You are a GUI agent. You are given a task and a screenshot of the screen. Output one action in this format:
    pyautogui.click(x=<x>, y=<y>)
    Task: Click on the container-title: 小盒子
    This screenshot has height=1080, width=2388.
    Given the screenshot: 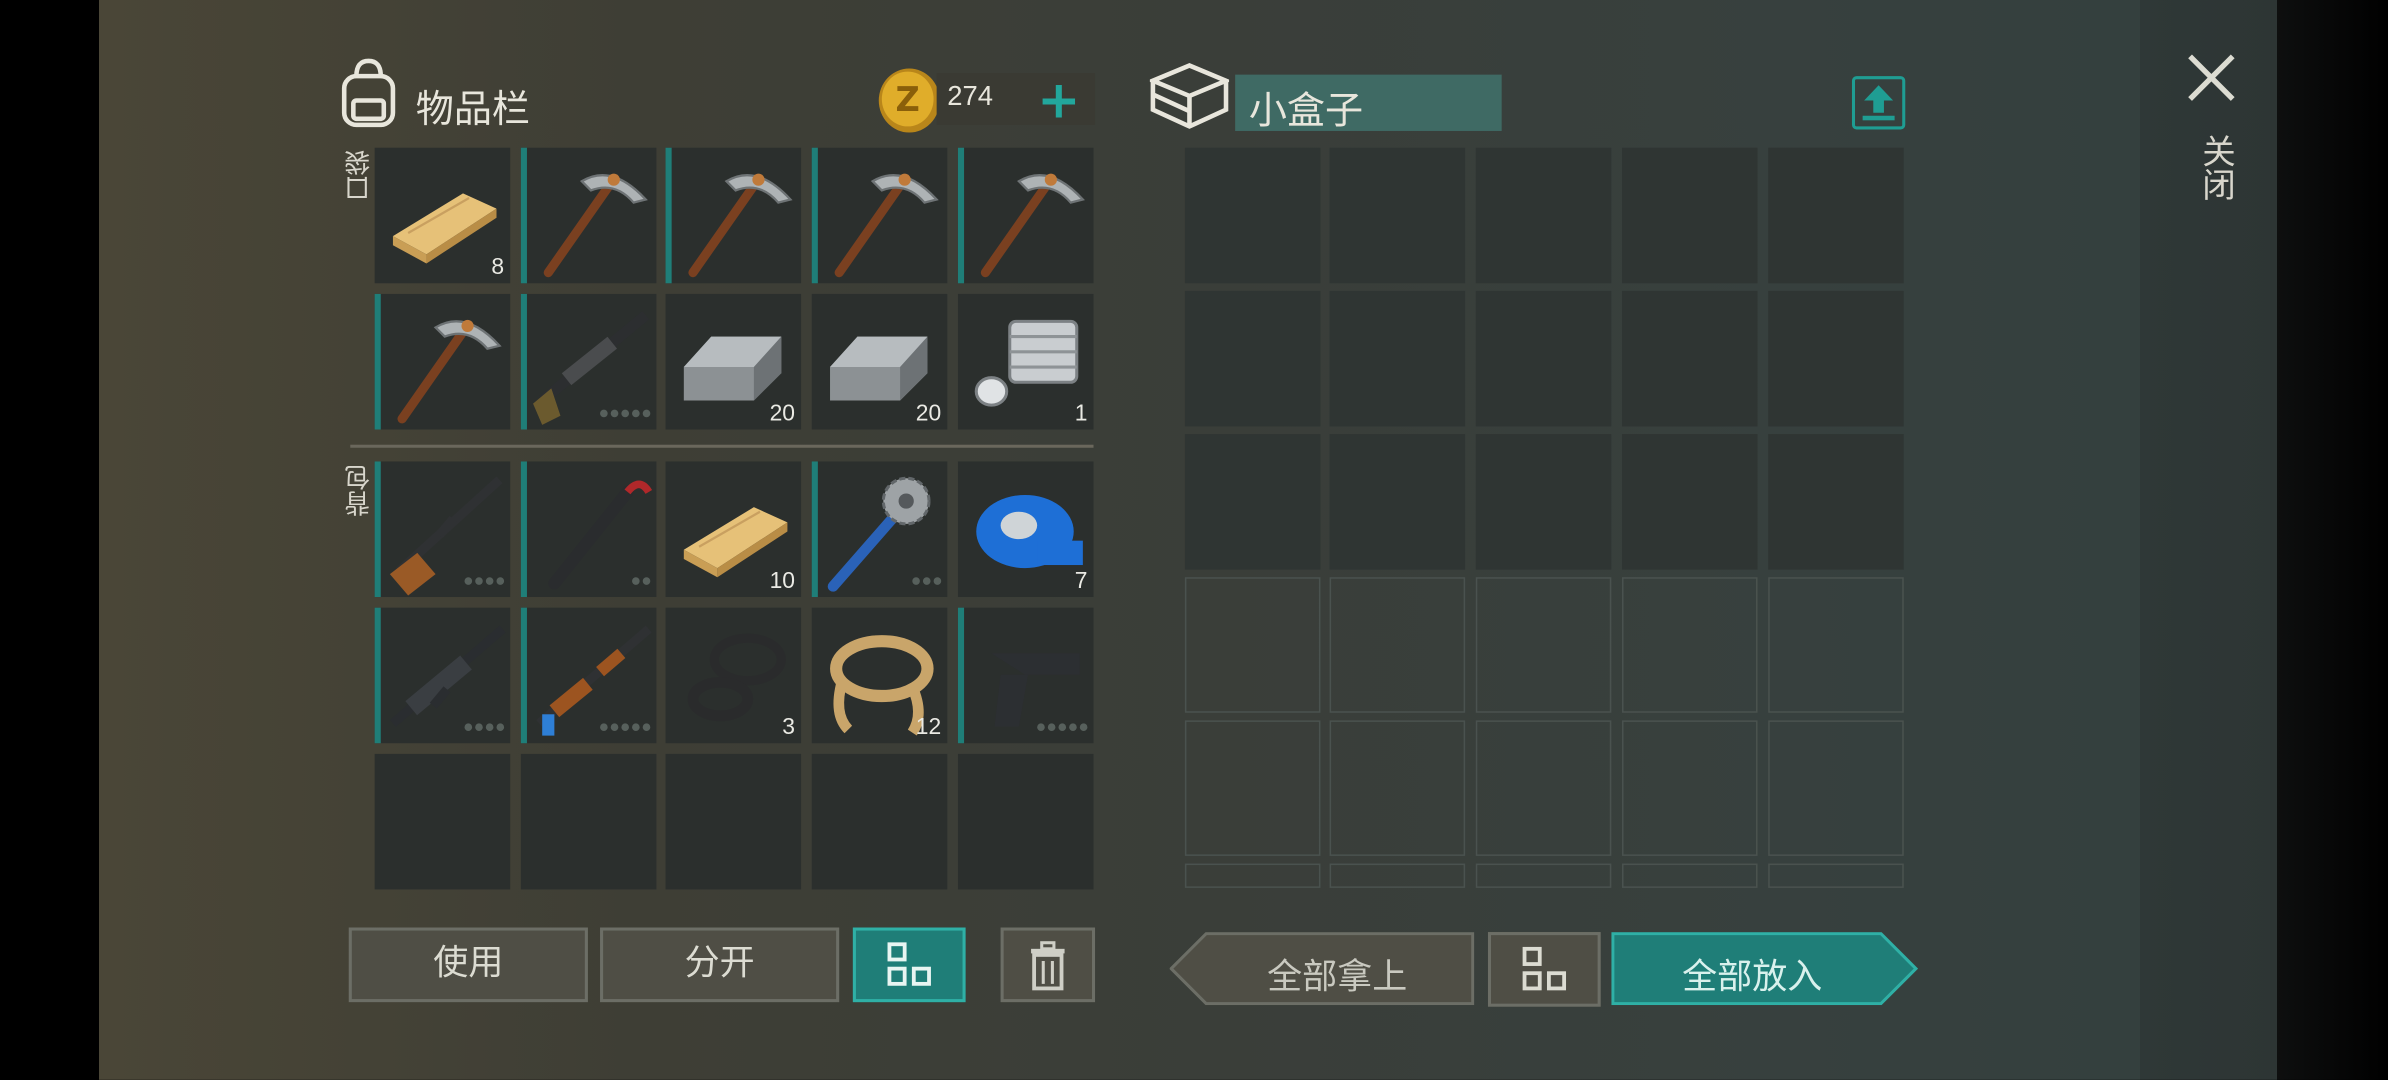 What is the action you would take?
    pyautogui.click(x=1306, y=110)
    